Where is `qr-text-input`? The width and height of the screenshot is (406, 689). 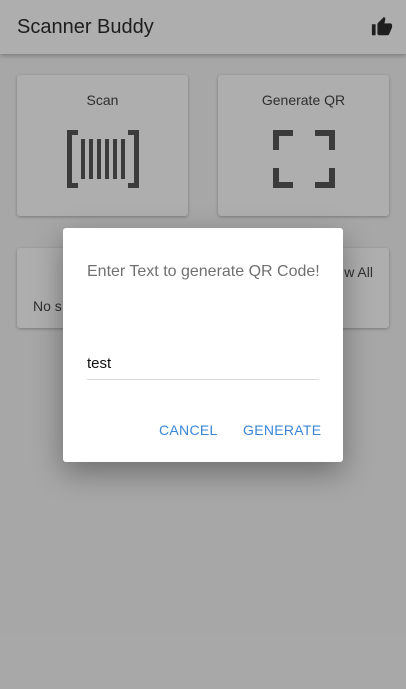
qr-text-input is located at coordinates (203, 364).